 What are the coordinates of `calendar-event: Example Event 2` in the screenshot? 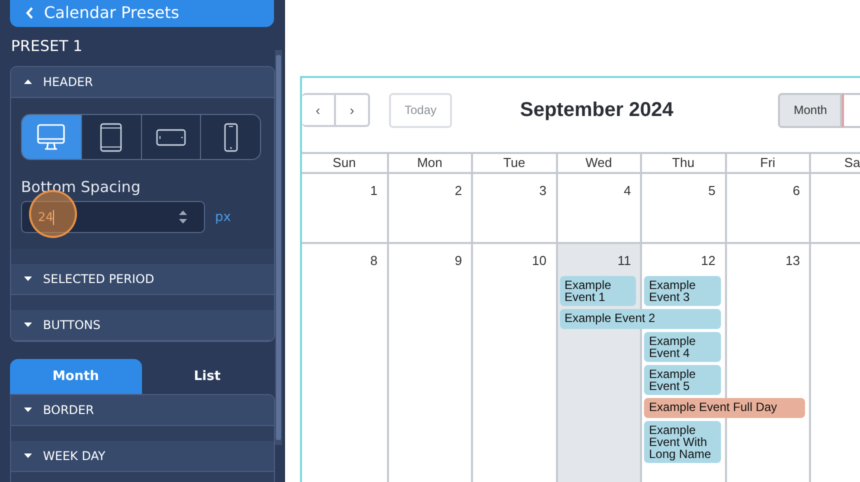 It's located at (640, 319).